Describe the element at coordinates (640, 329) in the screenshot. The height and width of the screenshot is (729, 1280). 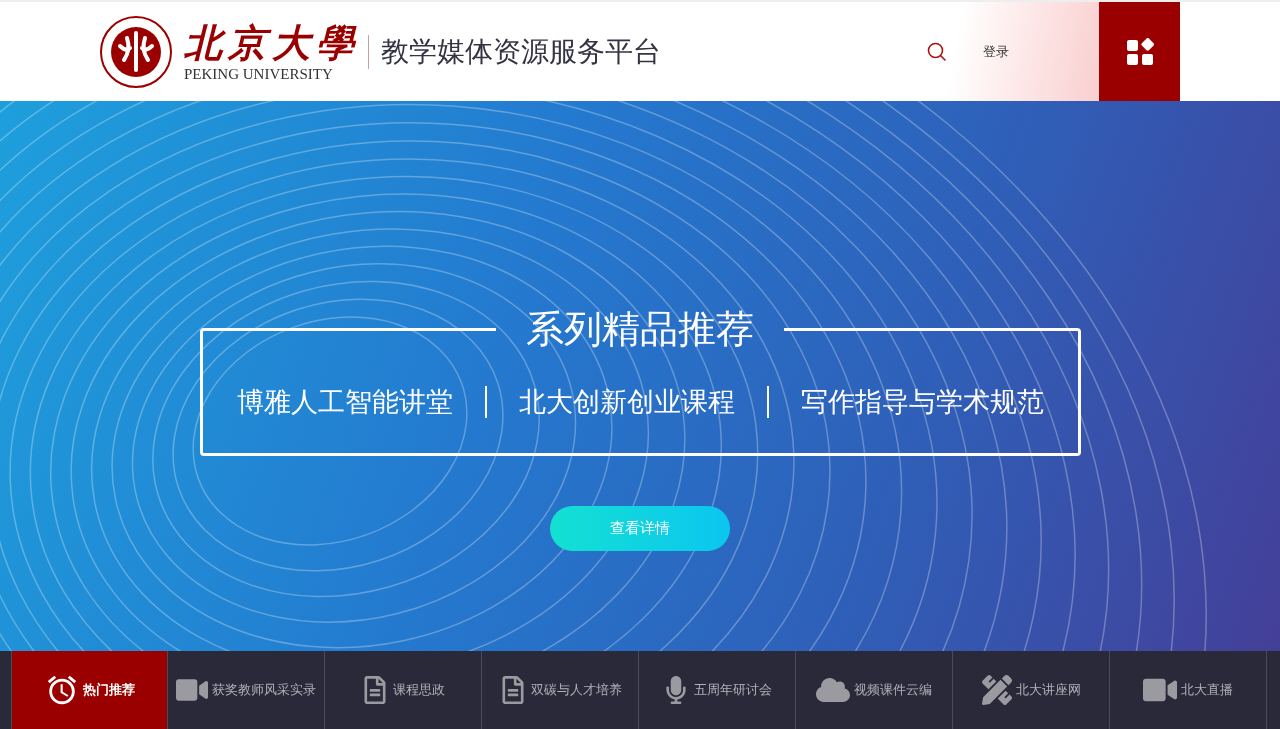
I see `banner-title: 系列精品推荐` at that location.